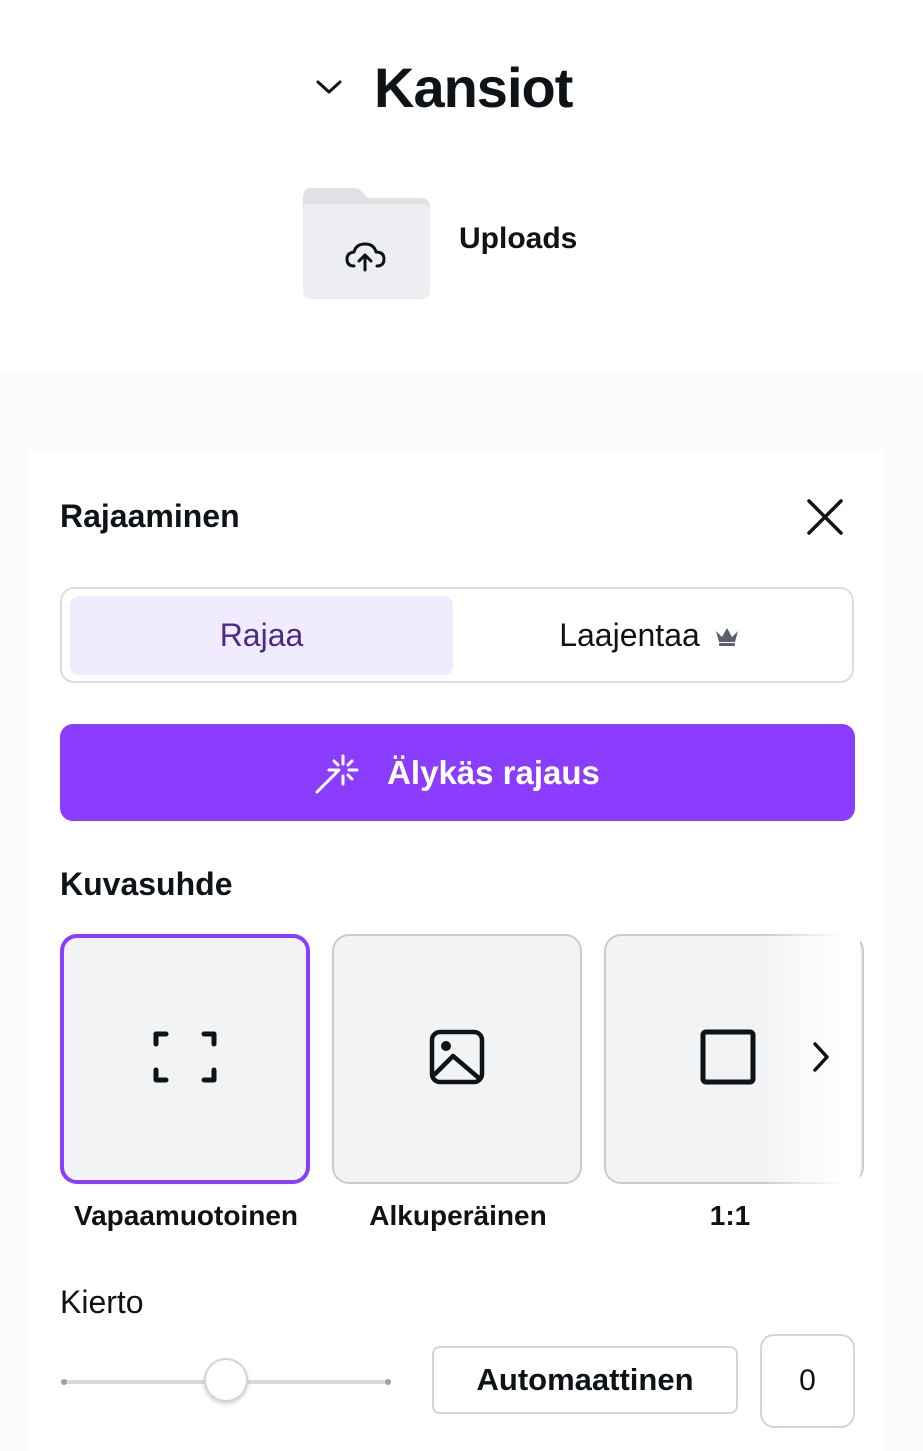  What do you see at coordinates (473, 87) in the screenshot?
I see `folders-title: Kansiot` at bounding box center [473, 87].